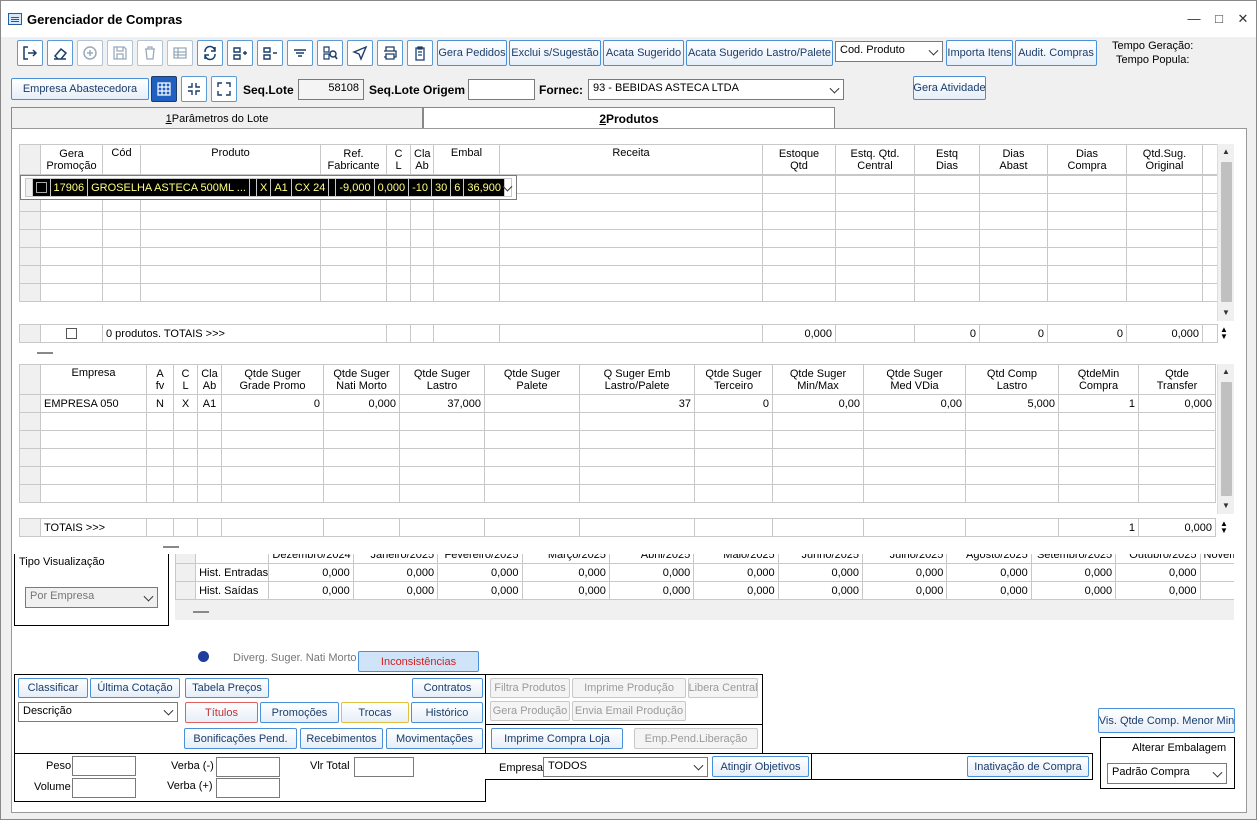 This screenshot has height=820, width=1257. Describe the element at coordinates (53, 688) in the screenshot. I see `classificar-button: Classificar` at that location.